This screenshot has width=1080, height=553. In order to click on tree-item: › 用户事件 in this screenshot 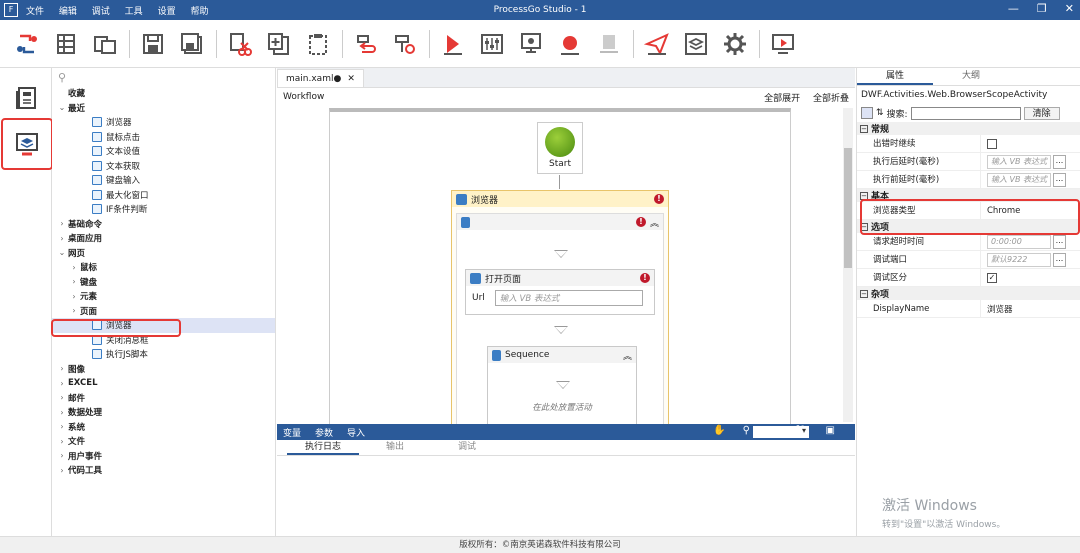, I will do `click(163, 456)`.